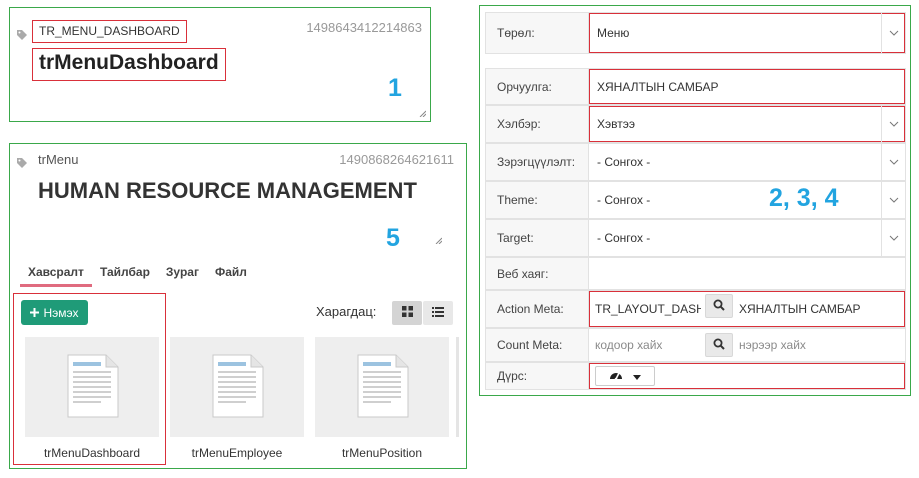 The height and width of the screenshot is (478, 919). I want to click on name-search-input: нэрээр хайх, so click(772, 345).